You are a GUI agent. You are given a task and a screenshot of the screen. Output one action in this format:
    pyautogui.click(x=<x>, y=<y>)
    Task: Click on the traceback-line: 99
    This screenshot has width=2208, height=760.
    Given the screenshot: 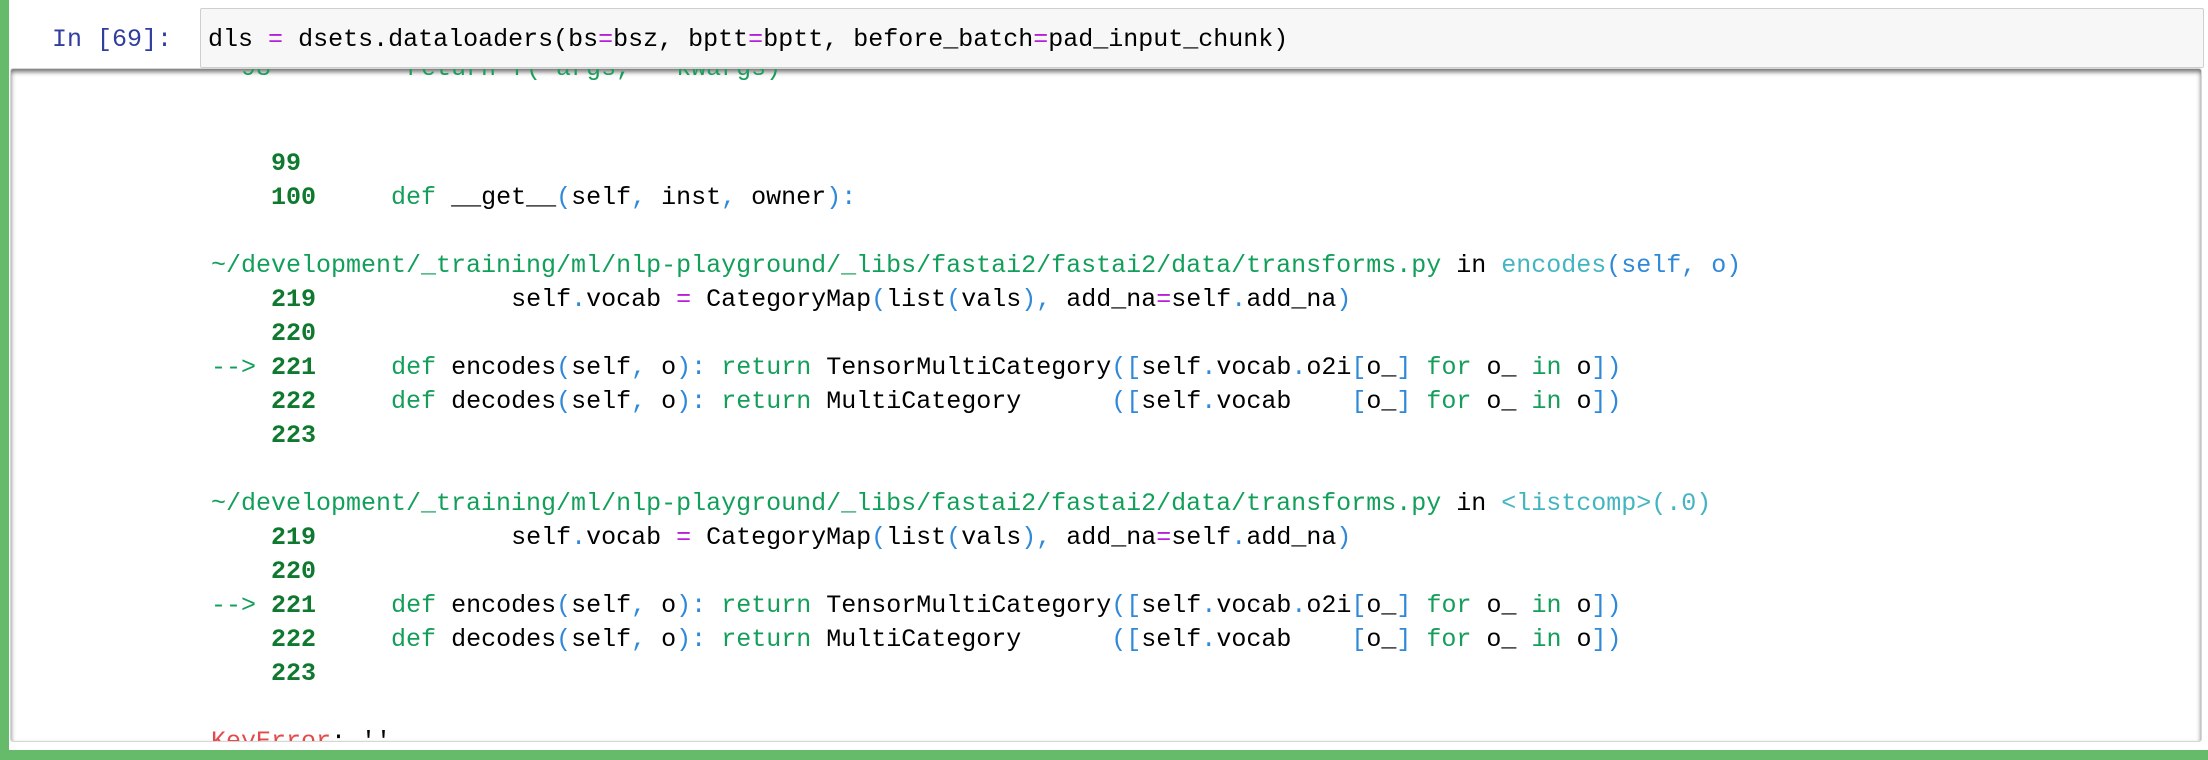 What is the action you would take?
    pyautogui.click(x=976, y=164)
    